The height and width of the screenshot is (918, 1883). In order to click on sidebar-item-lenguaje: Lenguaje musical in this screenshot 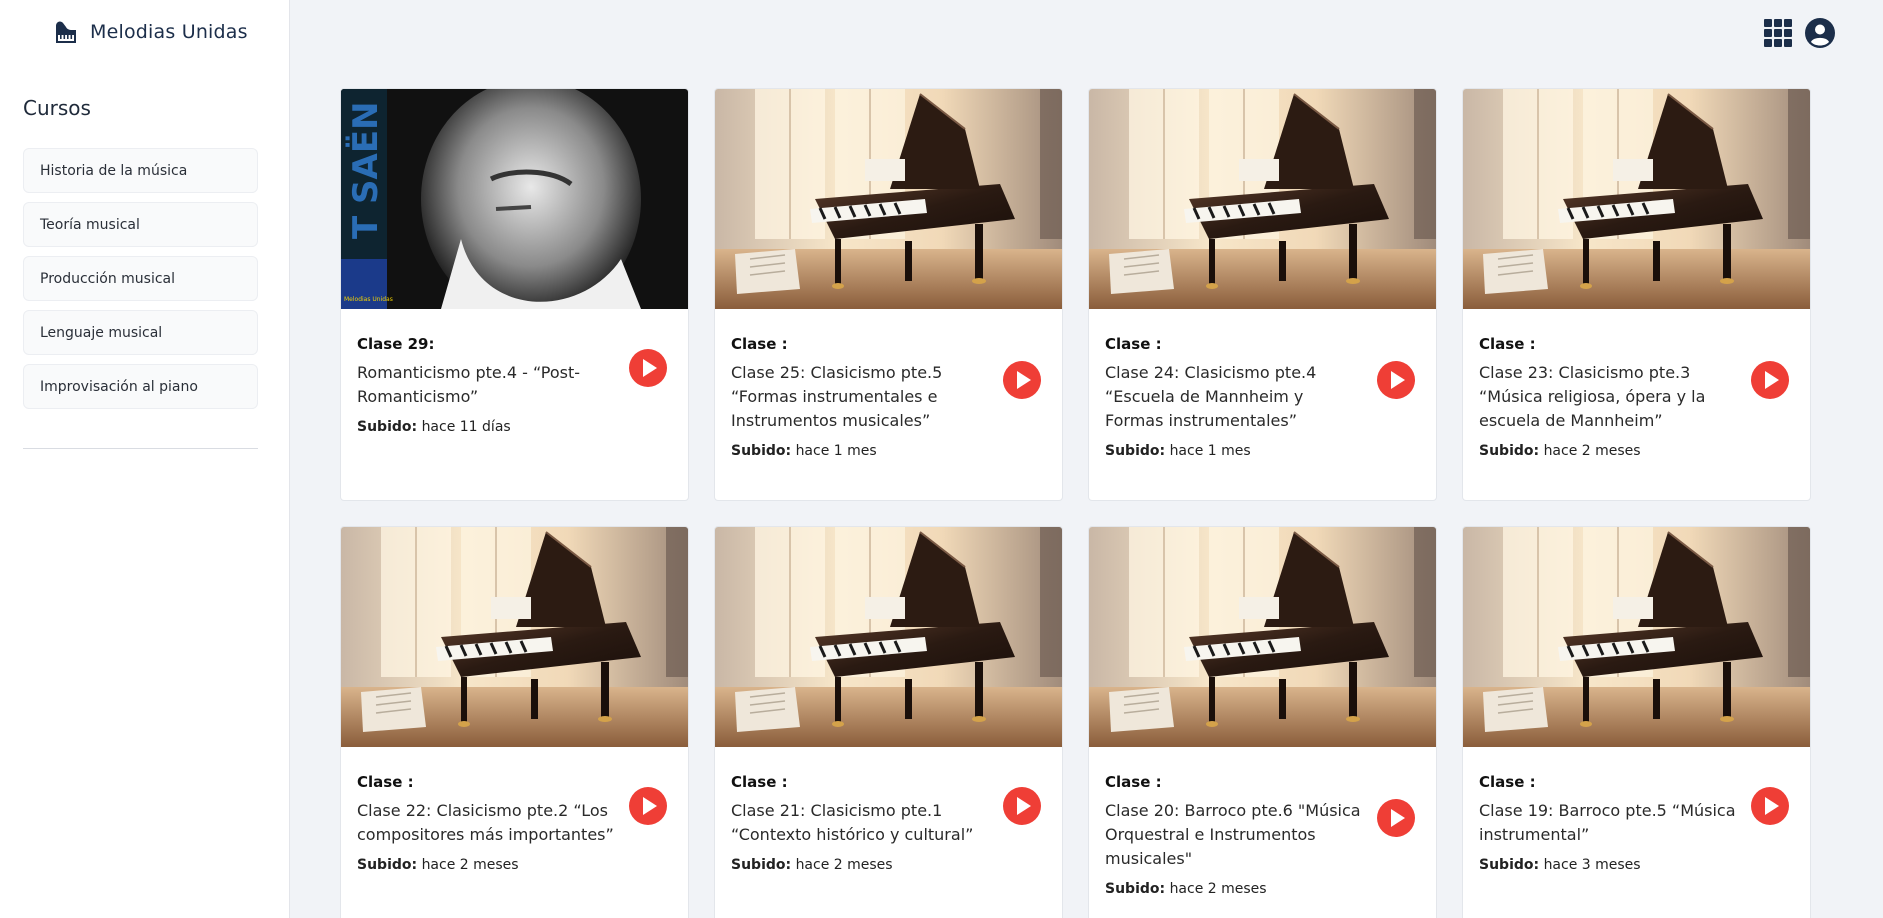, I will do `click(140, 332)`.